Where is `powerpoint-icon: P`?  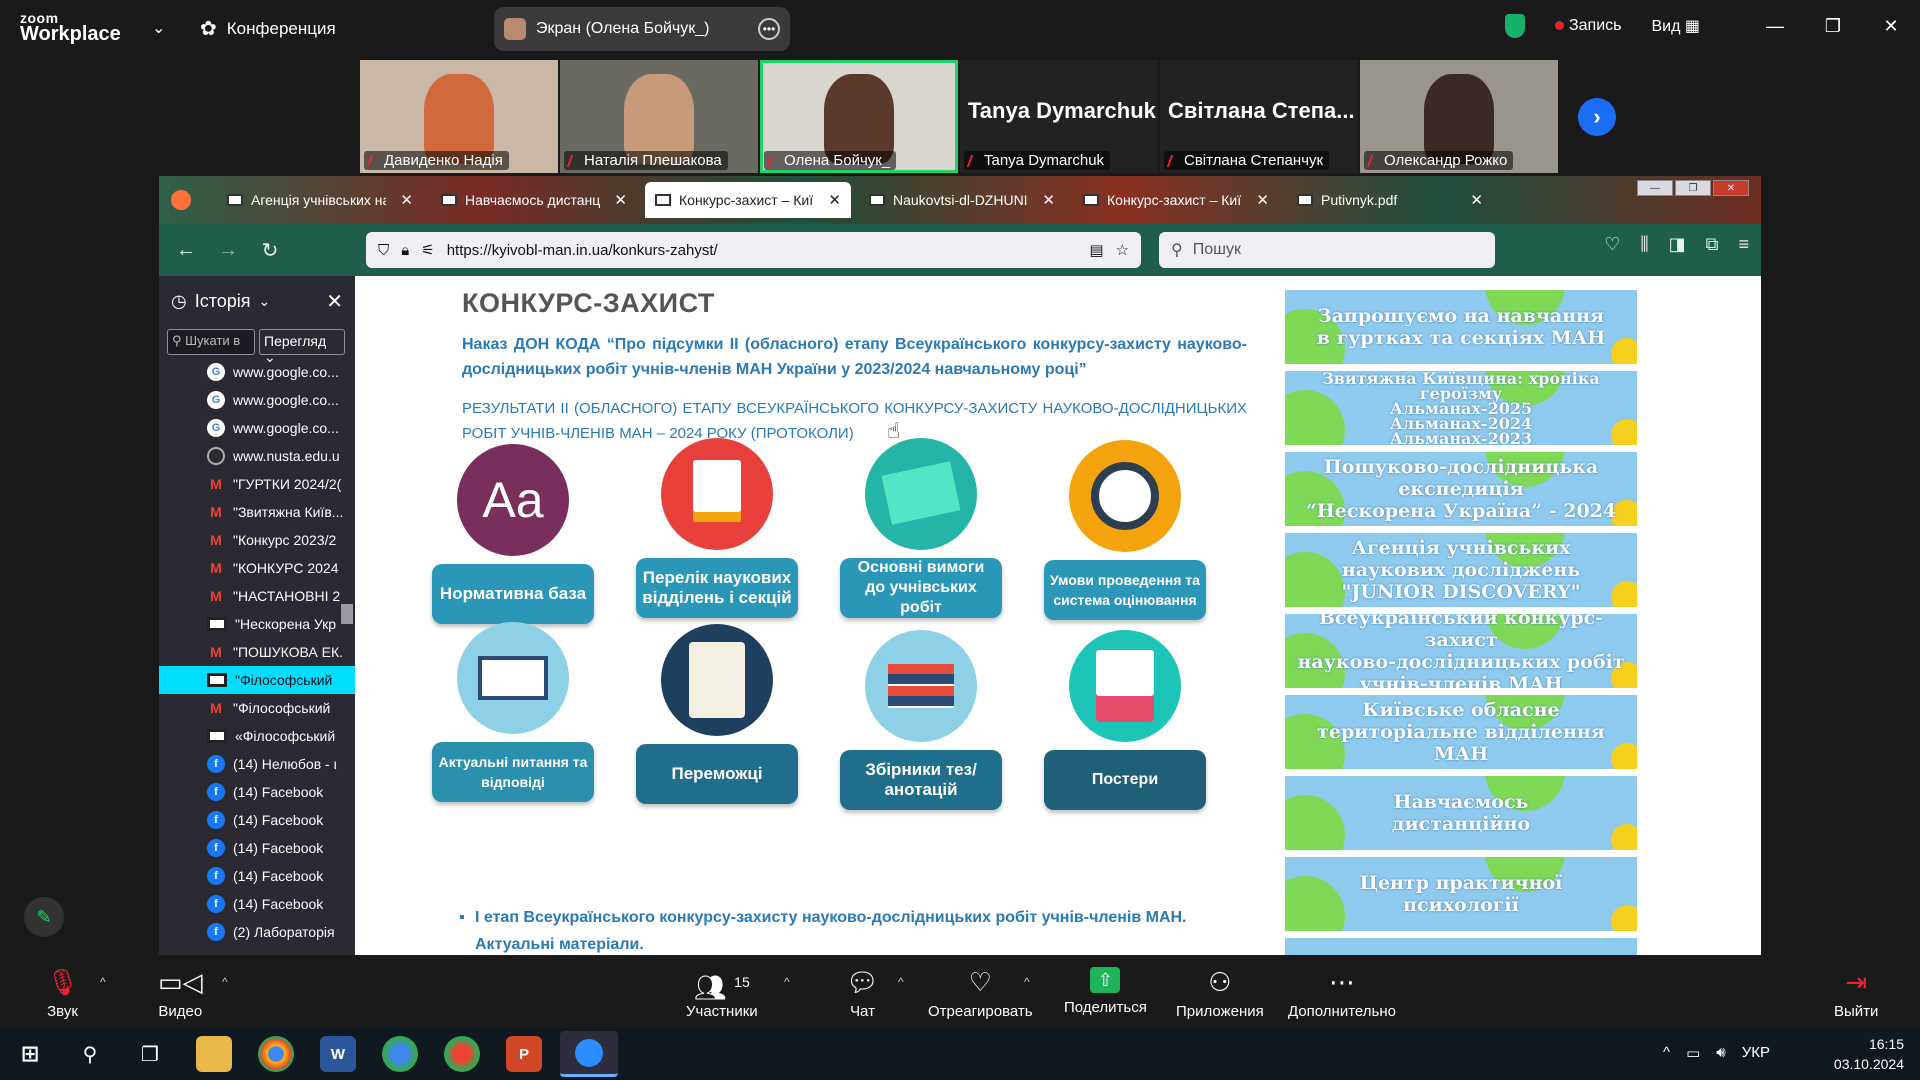 powerpoint-icon: P is located at coordinates (524, 1054).